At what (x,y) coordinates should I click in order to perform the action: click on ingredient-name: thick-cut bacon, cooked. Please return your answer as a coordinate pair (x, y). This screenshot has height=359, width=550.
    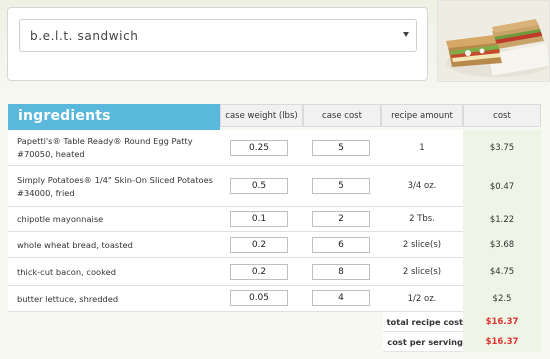
    Looking at the image, I should click on (67, 272).